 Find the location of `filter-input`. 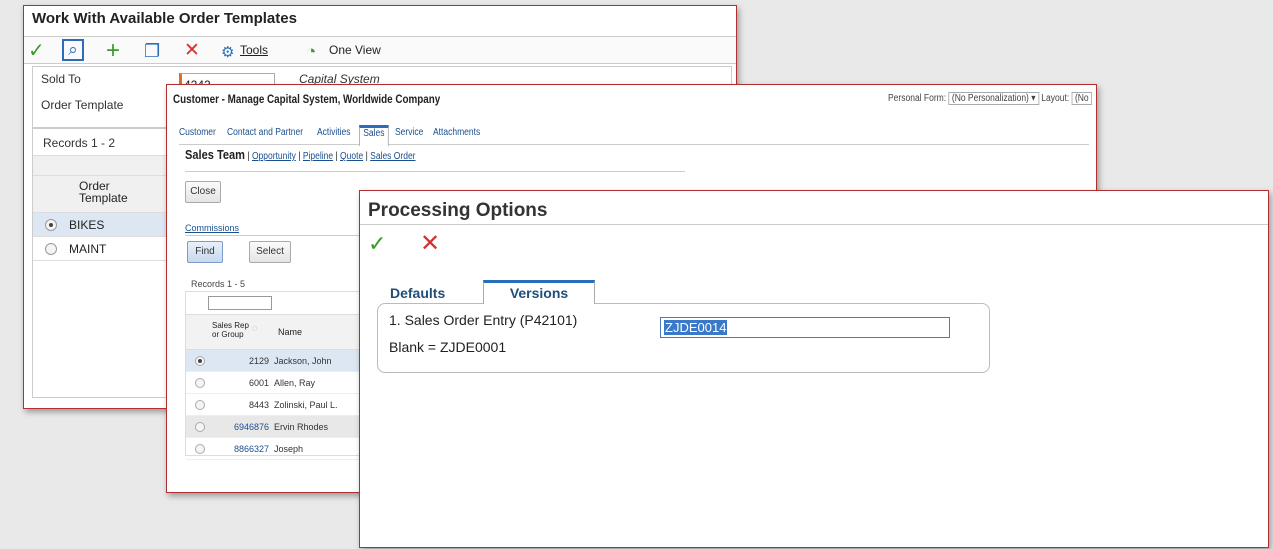

filter-input is located at coordinates (240, 303).